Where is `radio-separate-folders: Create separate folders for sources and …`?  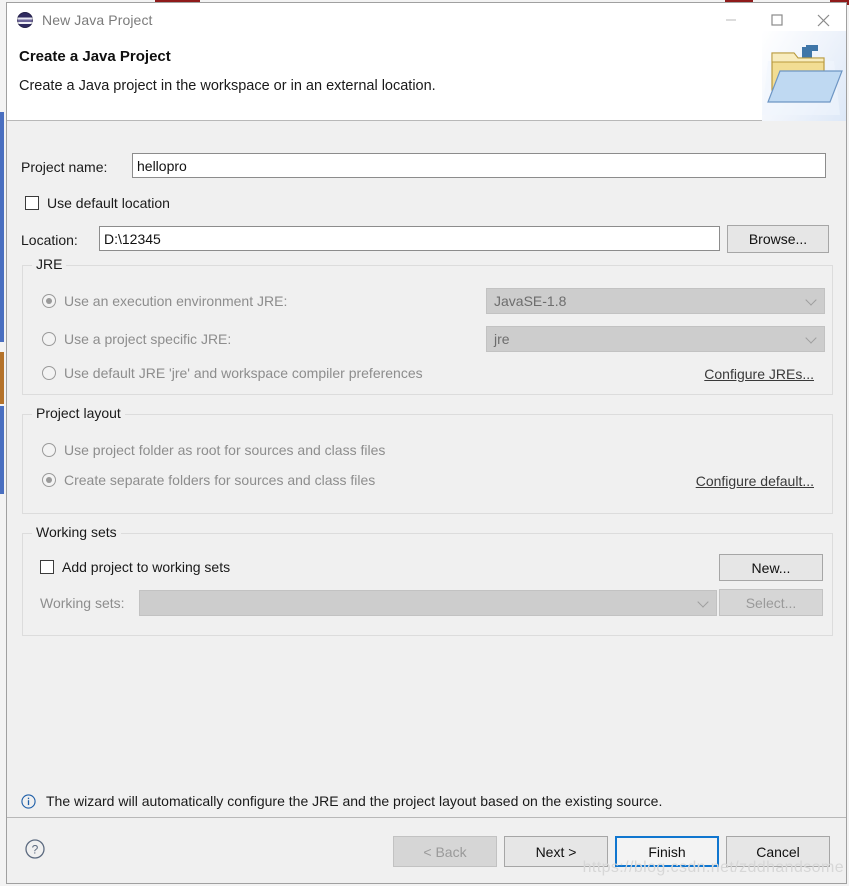 radio-separate-folders: Create separate folders for sources and … is located at coordinates (208, 480).